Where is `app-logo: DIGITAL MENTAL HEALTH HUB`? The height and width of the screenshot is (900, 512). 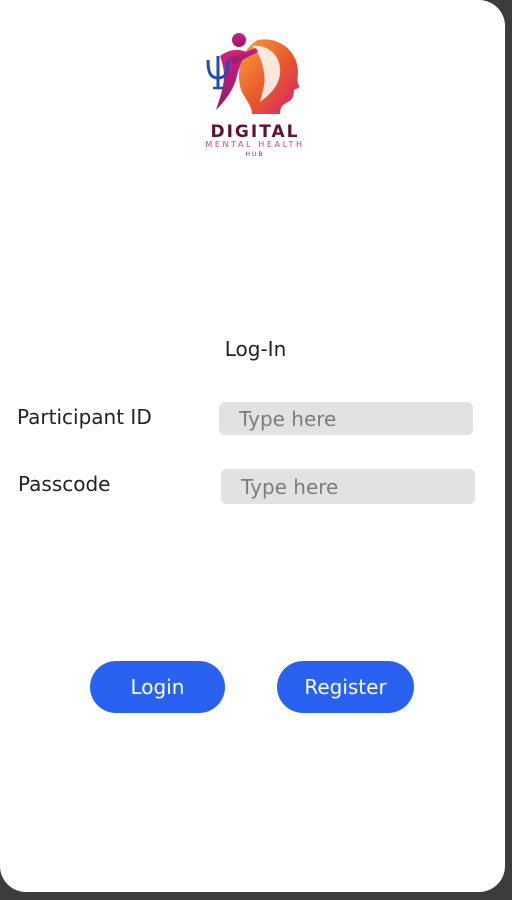 app-logo: DIGITAL MENTAL HEALTH HUB is located at coordinates (255, 96).